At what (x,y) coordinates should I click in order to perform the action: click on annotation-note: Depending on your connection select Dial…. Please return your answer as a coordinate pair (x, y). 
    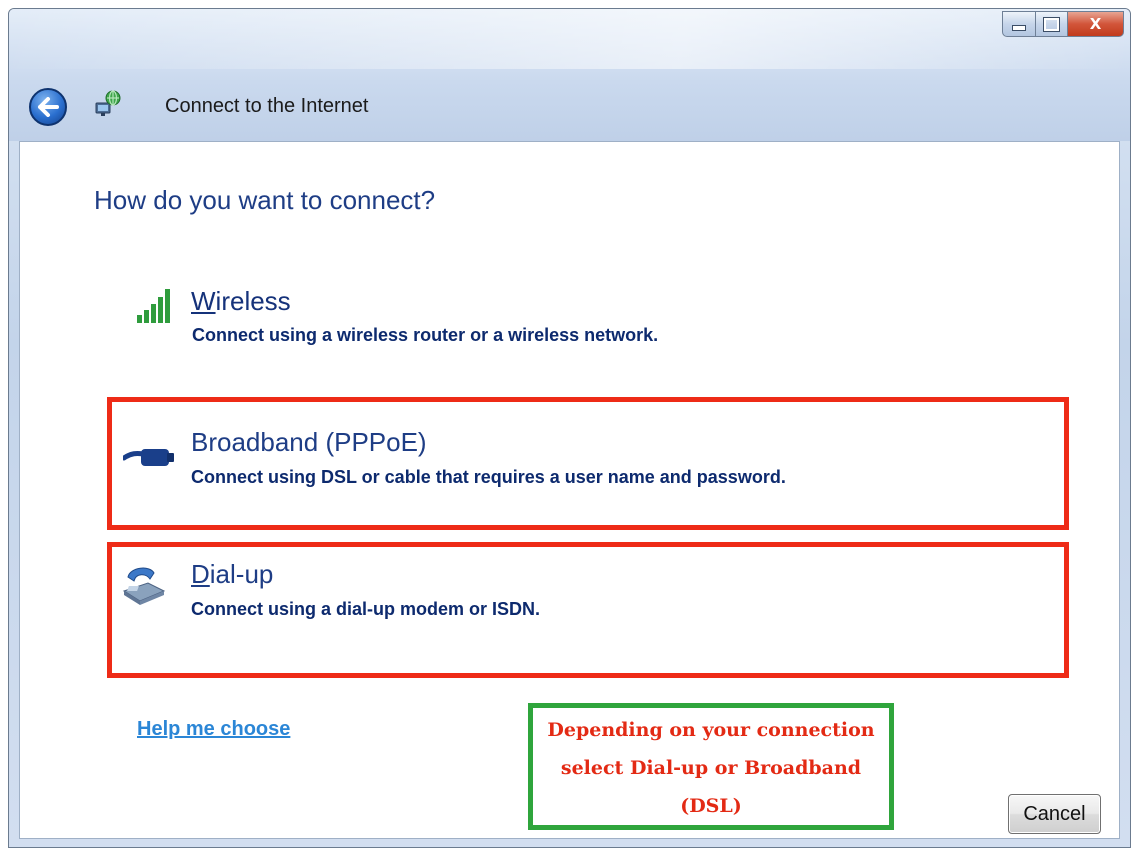
    Looking at the image, I should click on (711, 766).